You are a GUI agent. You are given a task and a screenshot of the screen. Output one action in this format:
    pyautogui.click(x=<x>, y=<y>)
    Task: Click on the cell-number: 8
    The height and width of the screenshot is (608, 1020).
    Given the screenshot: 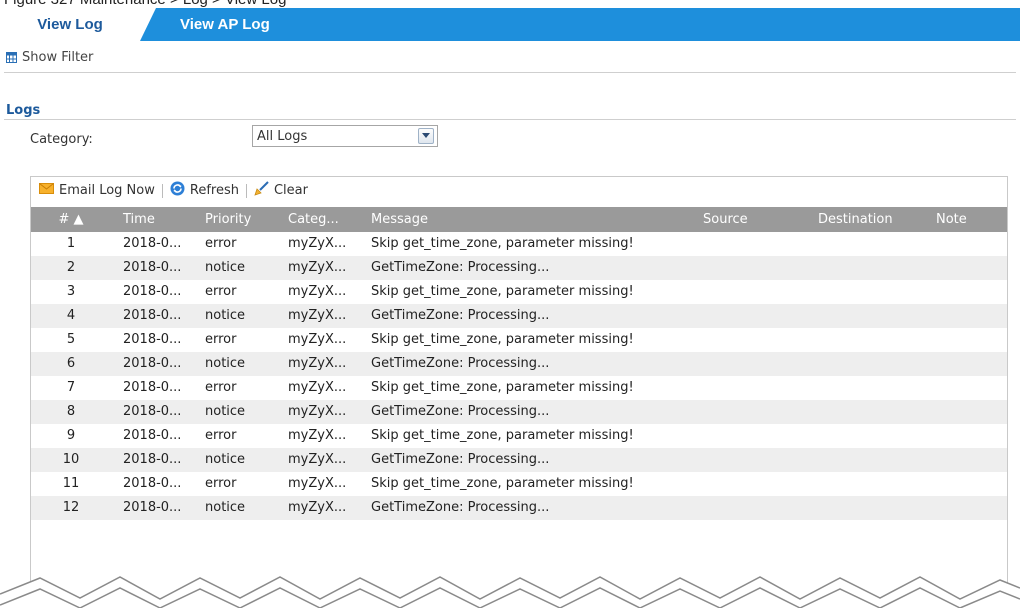 What is the action you would take?
    pyautogui.click(x=71, y=411)
    